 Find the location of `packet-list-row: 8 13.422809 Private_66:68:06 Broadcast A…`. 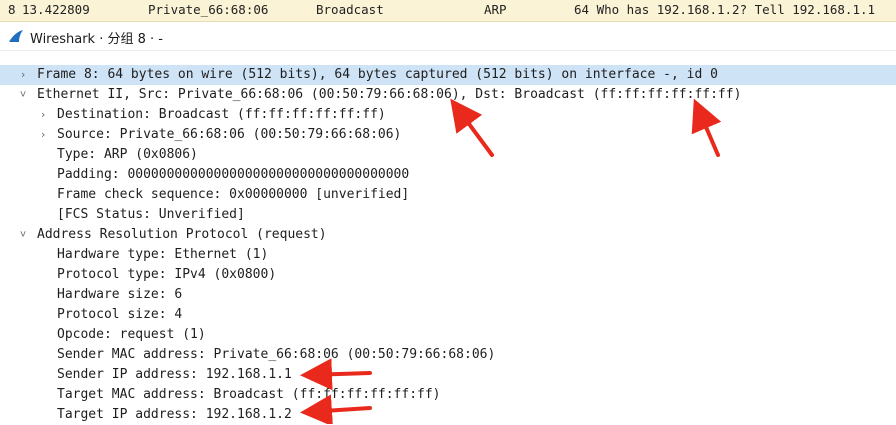

packet-list-row: 8 13.422809 Private_66:68:06 Broadcast A… is located at coordinates (448, 11).